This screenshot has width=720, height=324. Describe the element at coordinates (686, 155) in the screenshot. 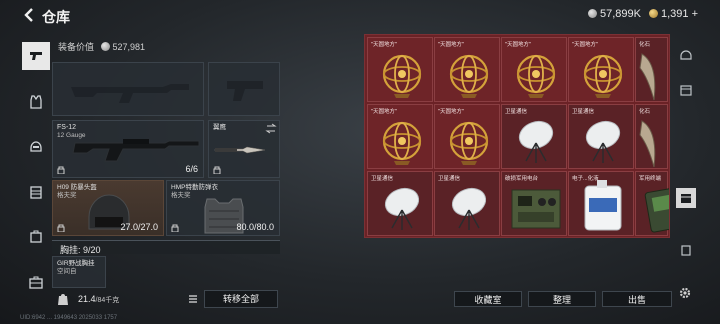

I see `right-tab-bar` at that location.